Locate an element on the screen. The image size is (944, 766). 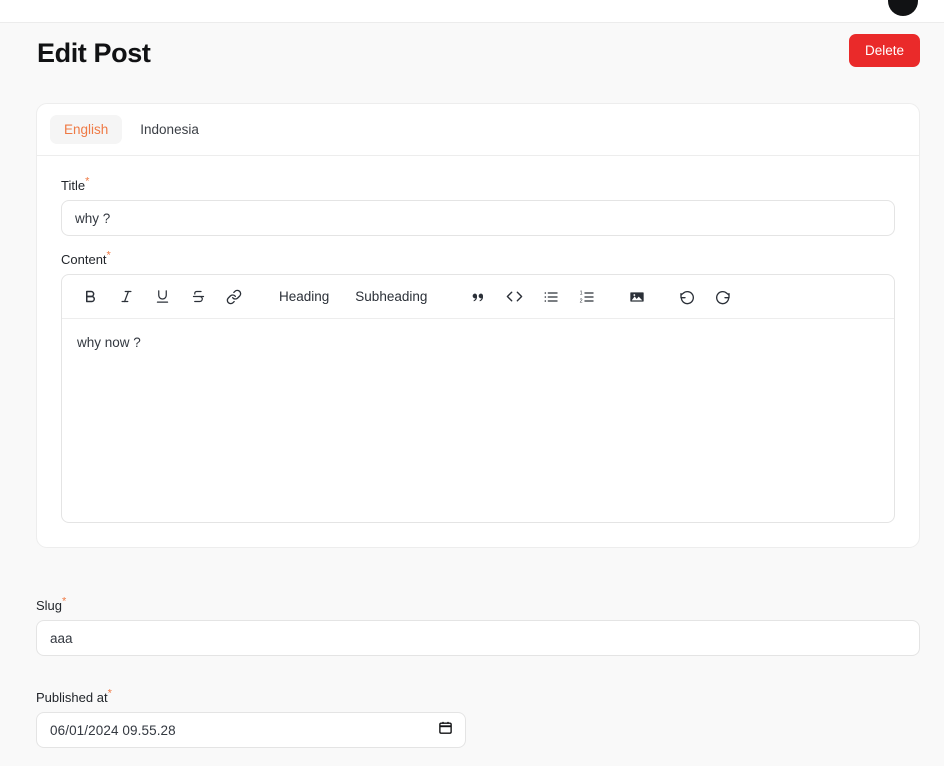
published-at-label-text: Published at is located at coordinates (72, 697).